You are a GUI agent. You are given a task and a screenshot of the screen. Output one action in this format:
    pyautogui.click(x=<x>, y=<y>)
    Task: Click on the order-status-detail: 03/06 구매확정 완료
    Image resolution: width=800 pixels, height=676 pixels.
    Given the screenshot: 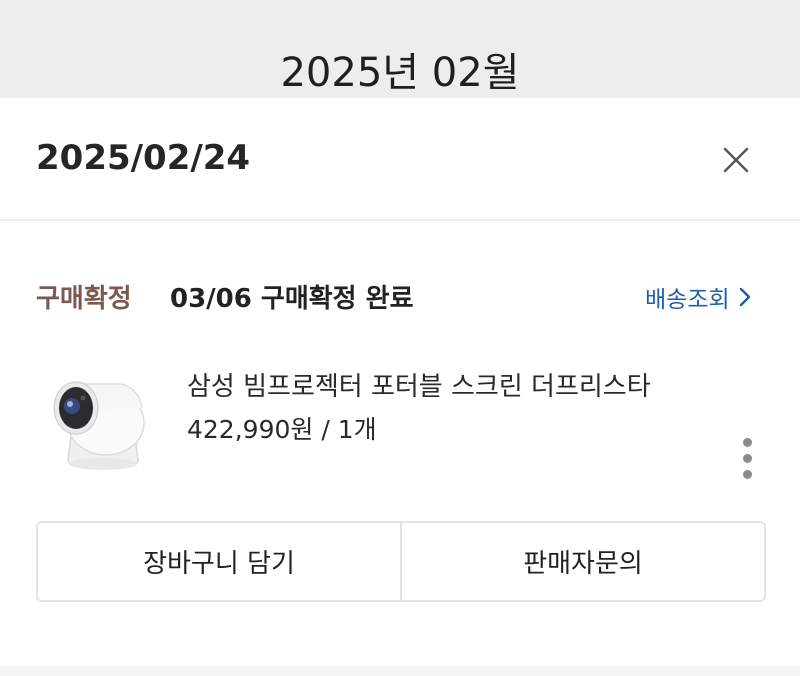 What is the action you would take?
    pyautogui.click(x=292, y=299)
    